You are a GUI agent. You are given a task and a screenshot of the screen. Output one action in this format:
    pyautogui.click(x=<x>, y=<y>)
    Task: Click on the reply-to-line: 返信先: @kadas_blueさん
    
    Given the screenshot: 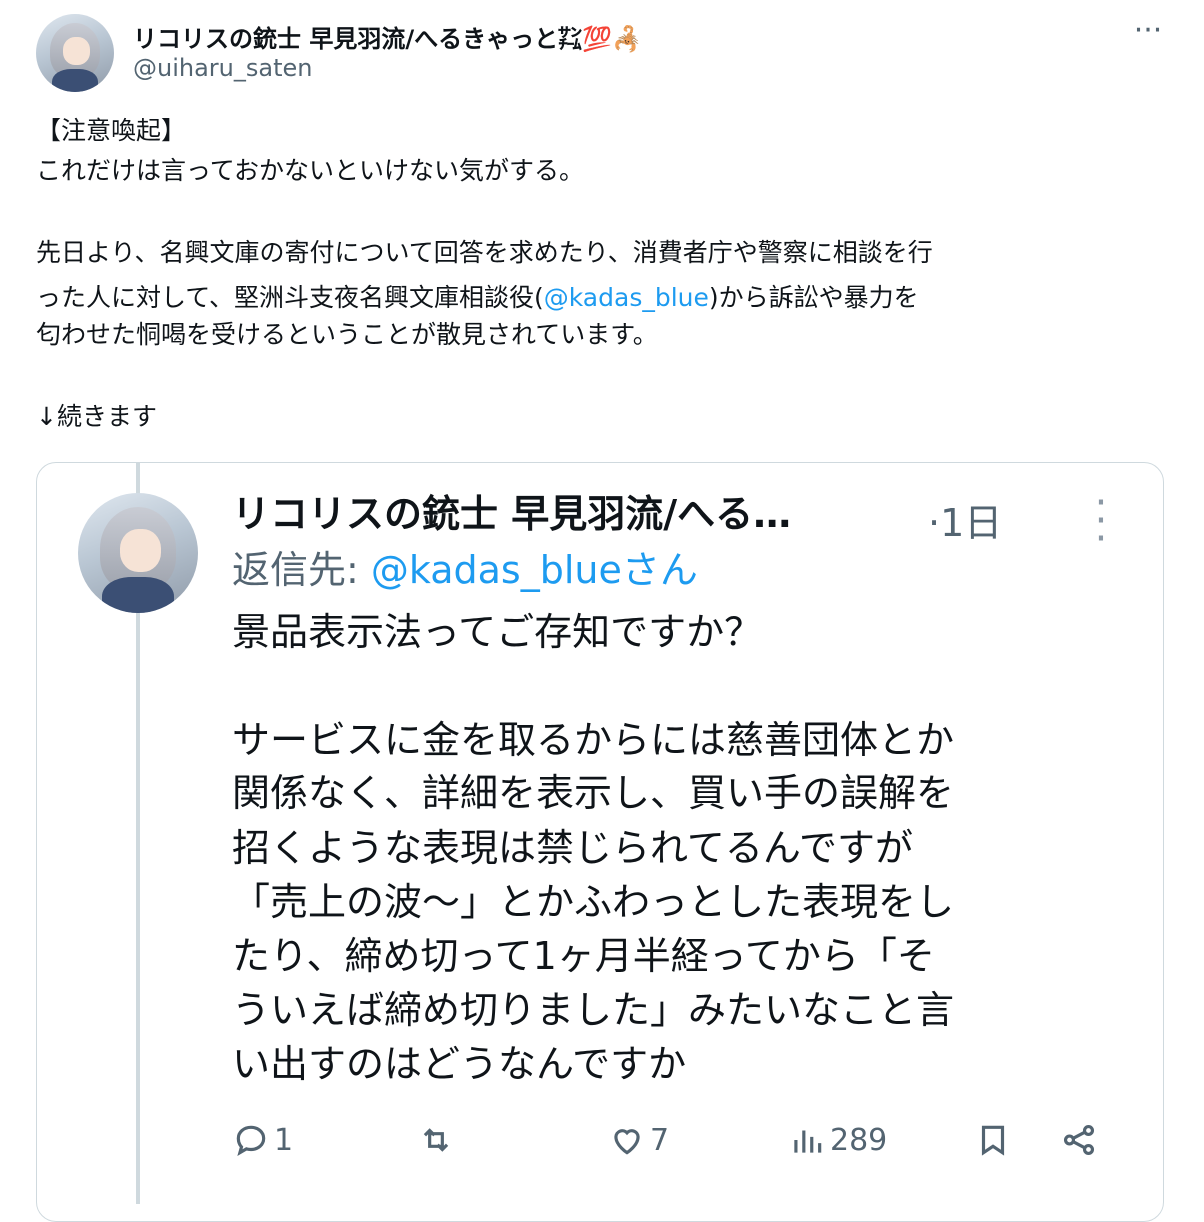 What is the action you would take?
    pyautogui.click(x=465, y=570)
    